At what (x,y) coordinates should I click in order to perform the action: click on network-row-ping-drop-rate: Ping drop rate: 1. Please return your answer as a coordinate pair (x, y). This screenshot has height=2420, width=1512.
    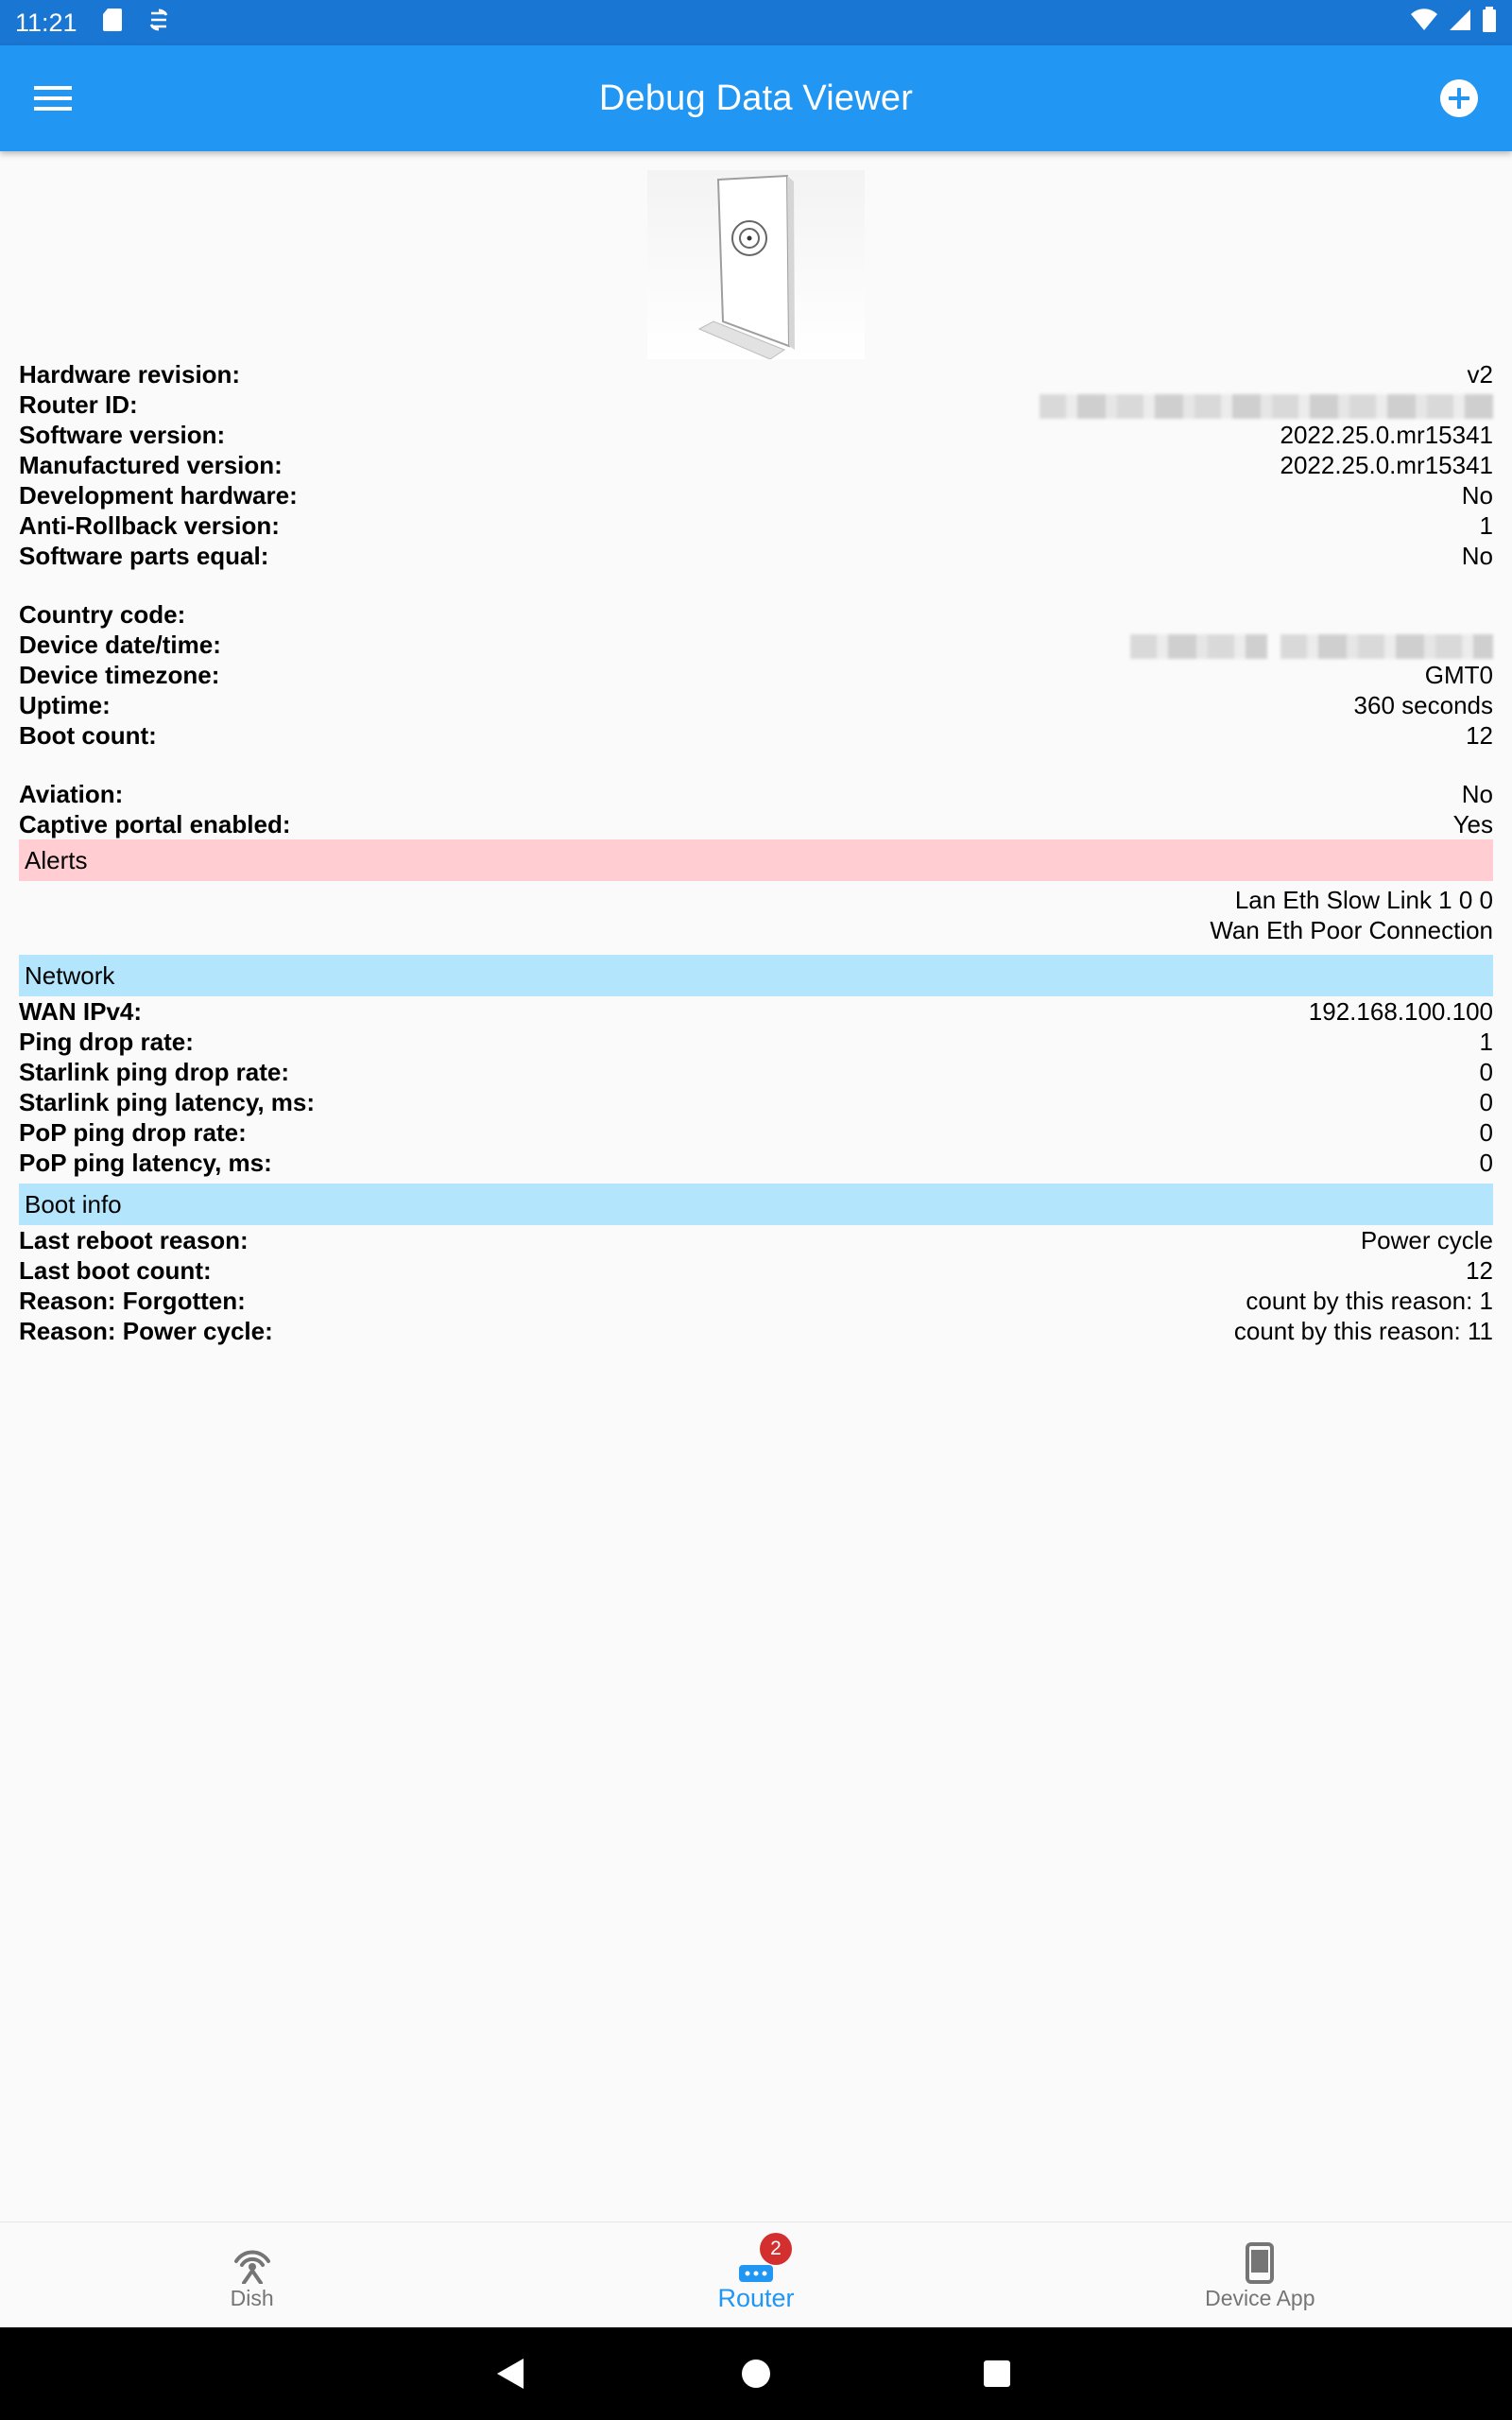
    Looking at the image, I should click on (756, 1042).